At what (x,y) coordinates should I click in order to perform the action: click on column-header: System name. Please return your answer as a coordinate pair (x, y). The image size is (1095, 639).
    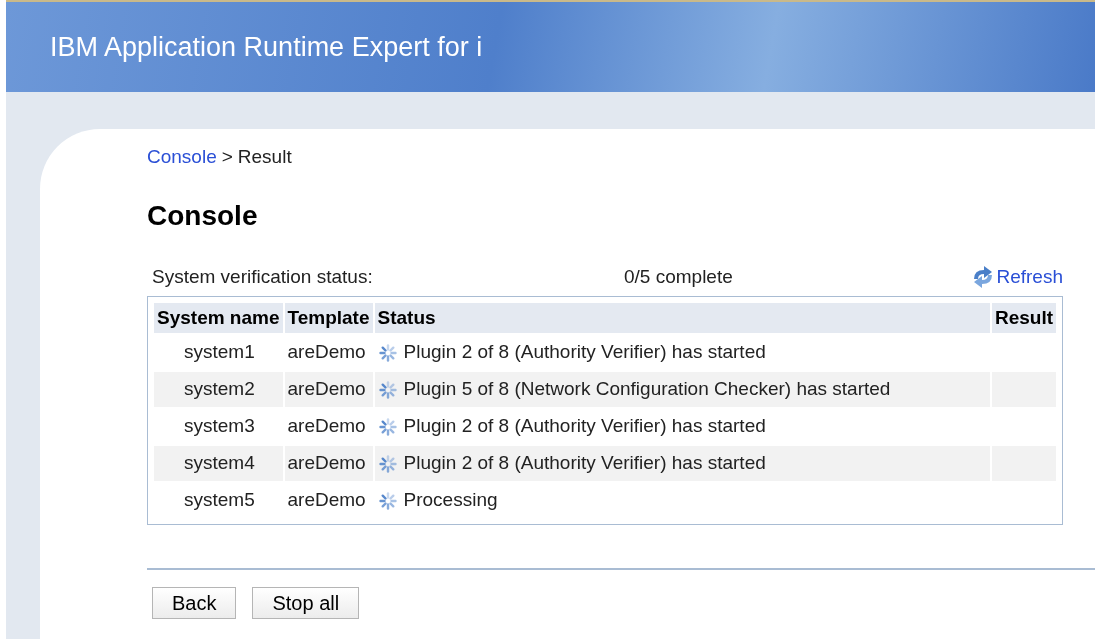
    Looking at the image, I should click on (218, 318).